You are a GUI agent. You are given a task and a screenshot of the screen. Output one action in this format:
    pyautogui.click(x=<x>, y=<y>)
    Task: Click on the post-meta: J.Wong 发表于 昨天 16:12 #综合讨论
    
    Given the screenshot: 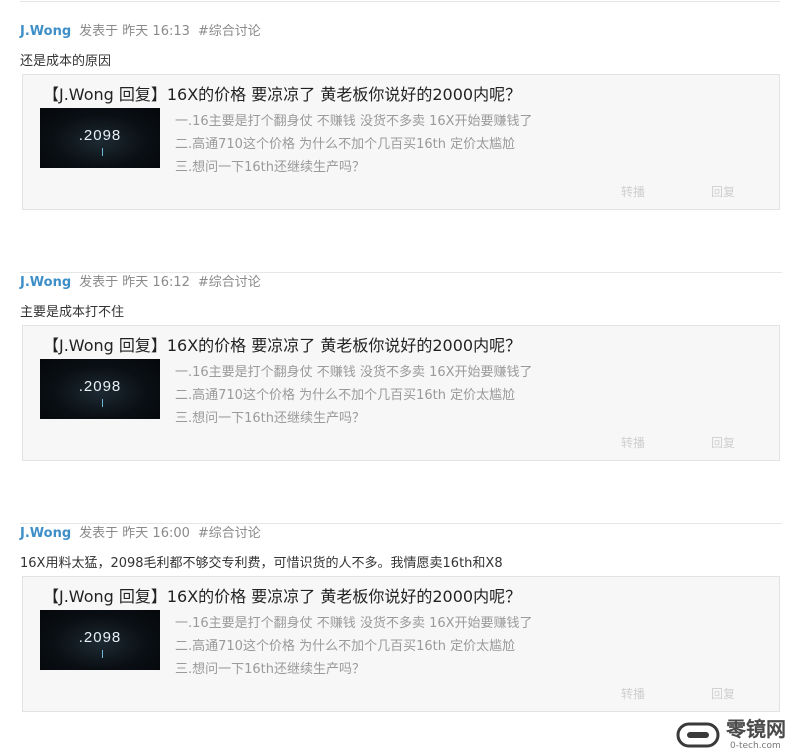 What is the action you would take?
    pyautogui.click(x=140, y=283)
    